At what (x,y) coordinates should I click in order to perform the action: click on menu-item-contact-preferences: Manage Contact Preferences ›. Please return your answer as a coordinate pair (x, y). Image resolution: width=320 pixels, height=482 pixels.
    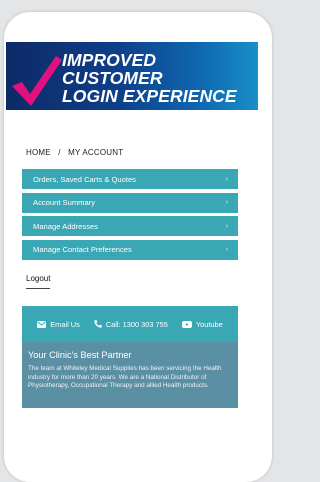
    Looking at the image, I should click on (130, 249).